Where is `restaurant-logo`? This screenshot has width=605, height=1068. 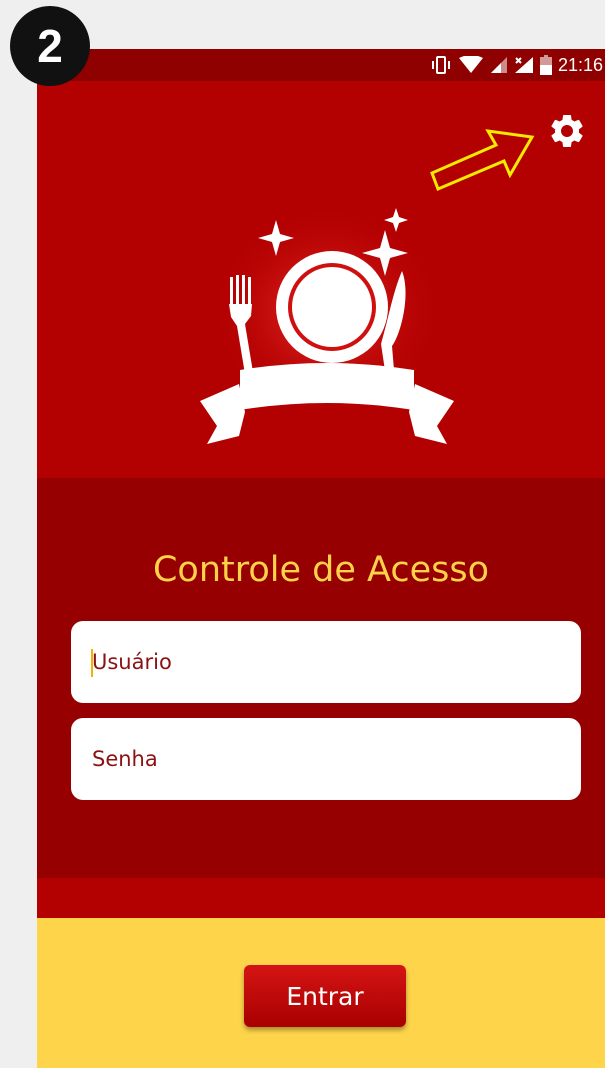
restaurant-logo is located at coordinates (327, 326).